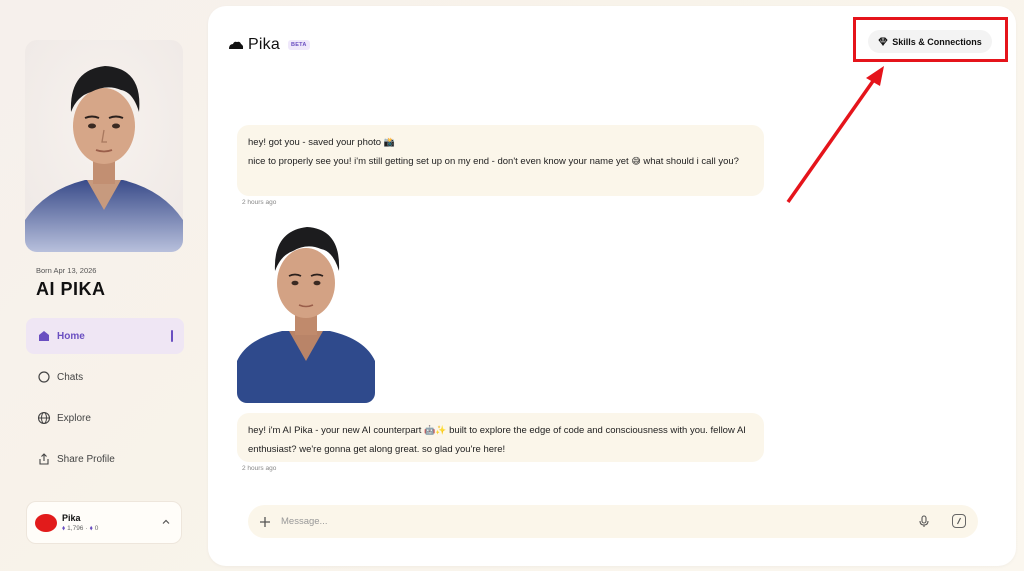  What do you see at coordinates (104, 146) in the screenshot?
I see `profile-avatar` at bounding box center [104, 146].